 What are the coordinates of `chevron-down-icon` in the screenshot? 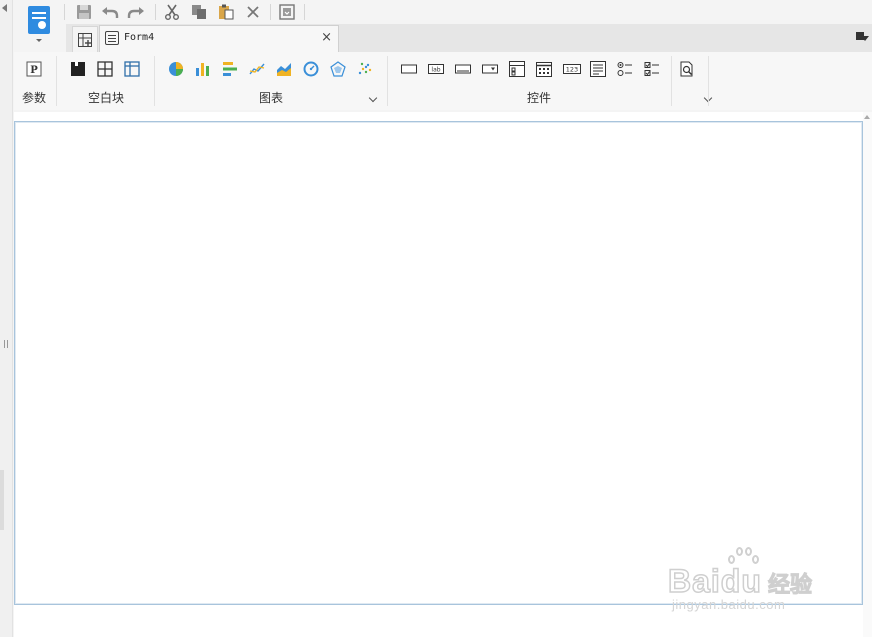 It's located at (39, 40).